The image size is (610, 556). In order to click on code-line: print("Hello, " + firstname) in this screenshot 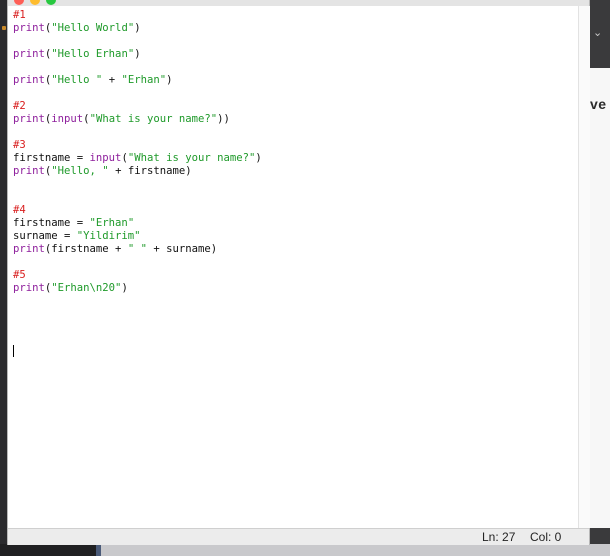, I will do `click(137, 171)`.